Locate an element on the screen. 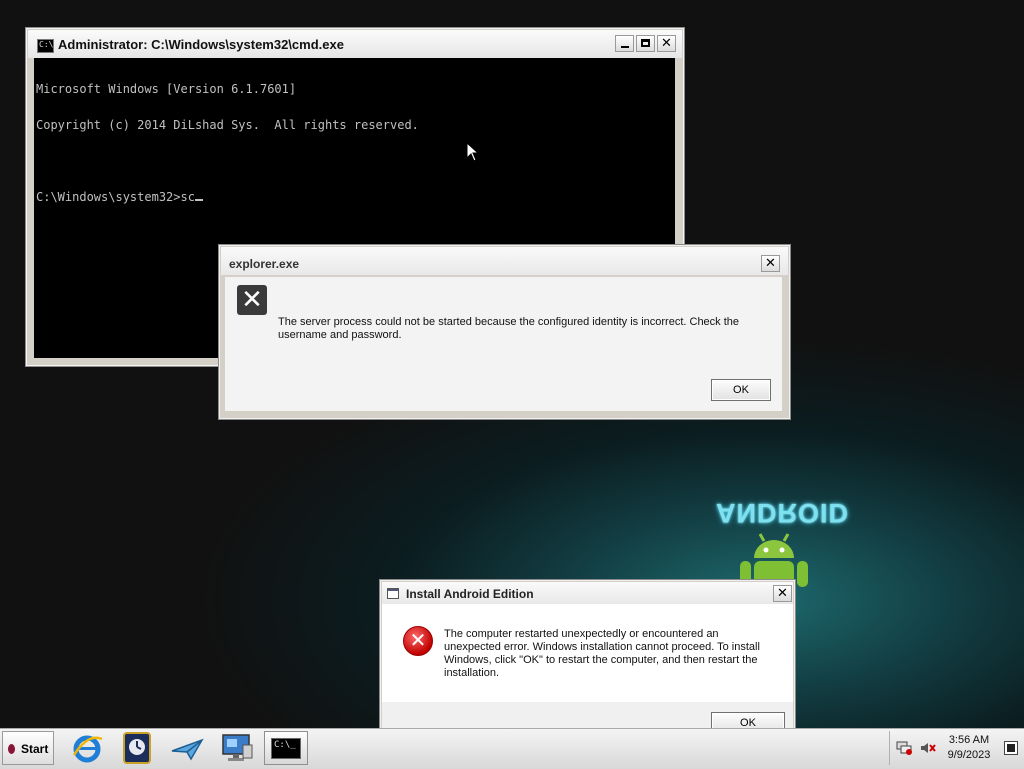  install-close-button: ✕ is located at coordinates (782, 593).